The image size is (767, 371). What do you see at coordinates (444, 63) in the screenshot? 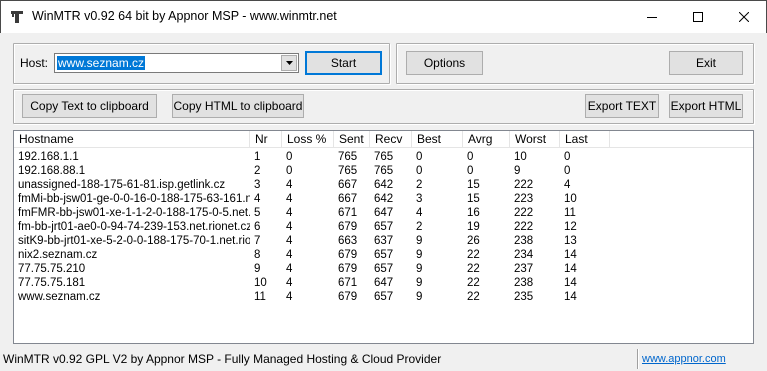
I see `options-button: Options` at bounding box center [444, 63].